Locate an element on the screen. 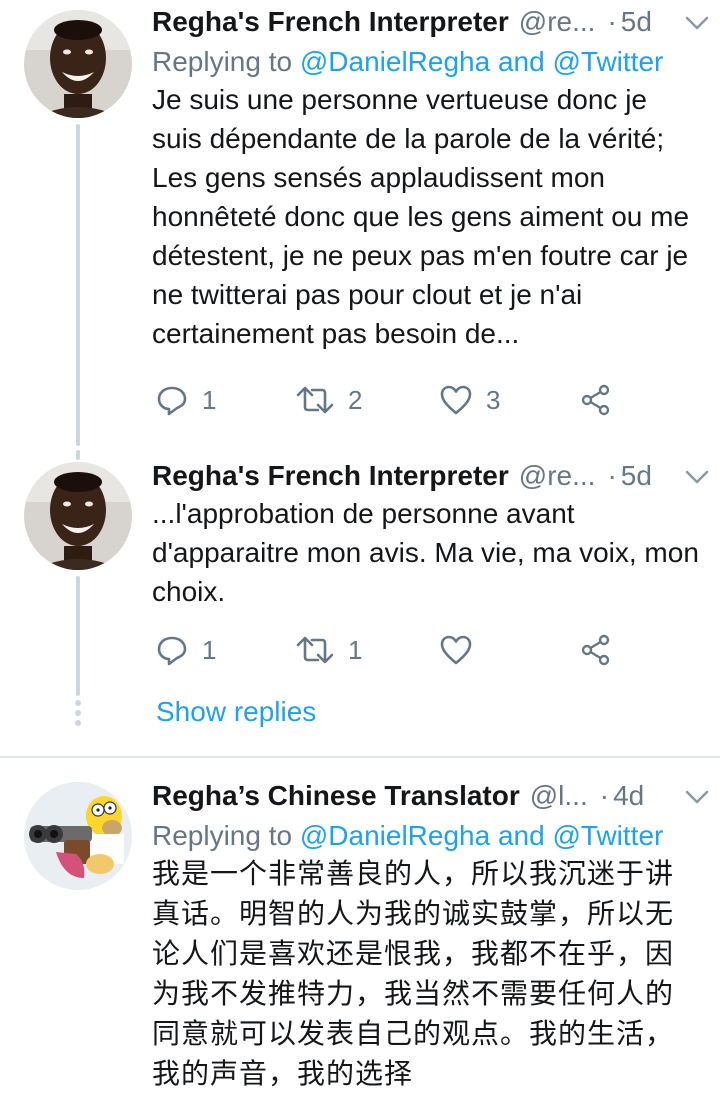  tweet-actions: 1 2 3 is located at coordinates (386, 400).